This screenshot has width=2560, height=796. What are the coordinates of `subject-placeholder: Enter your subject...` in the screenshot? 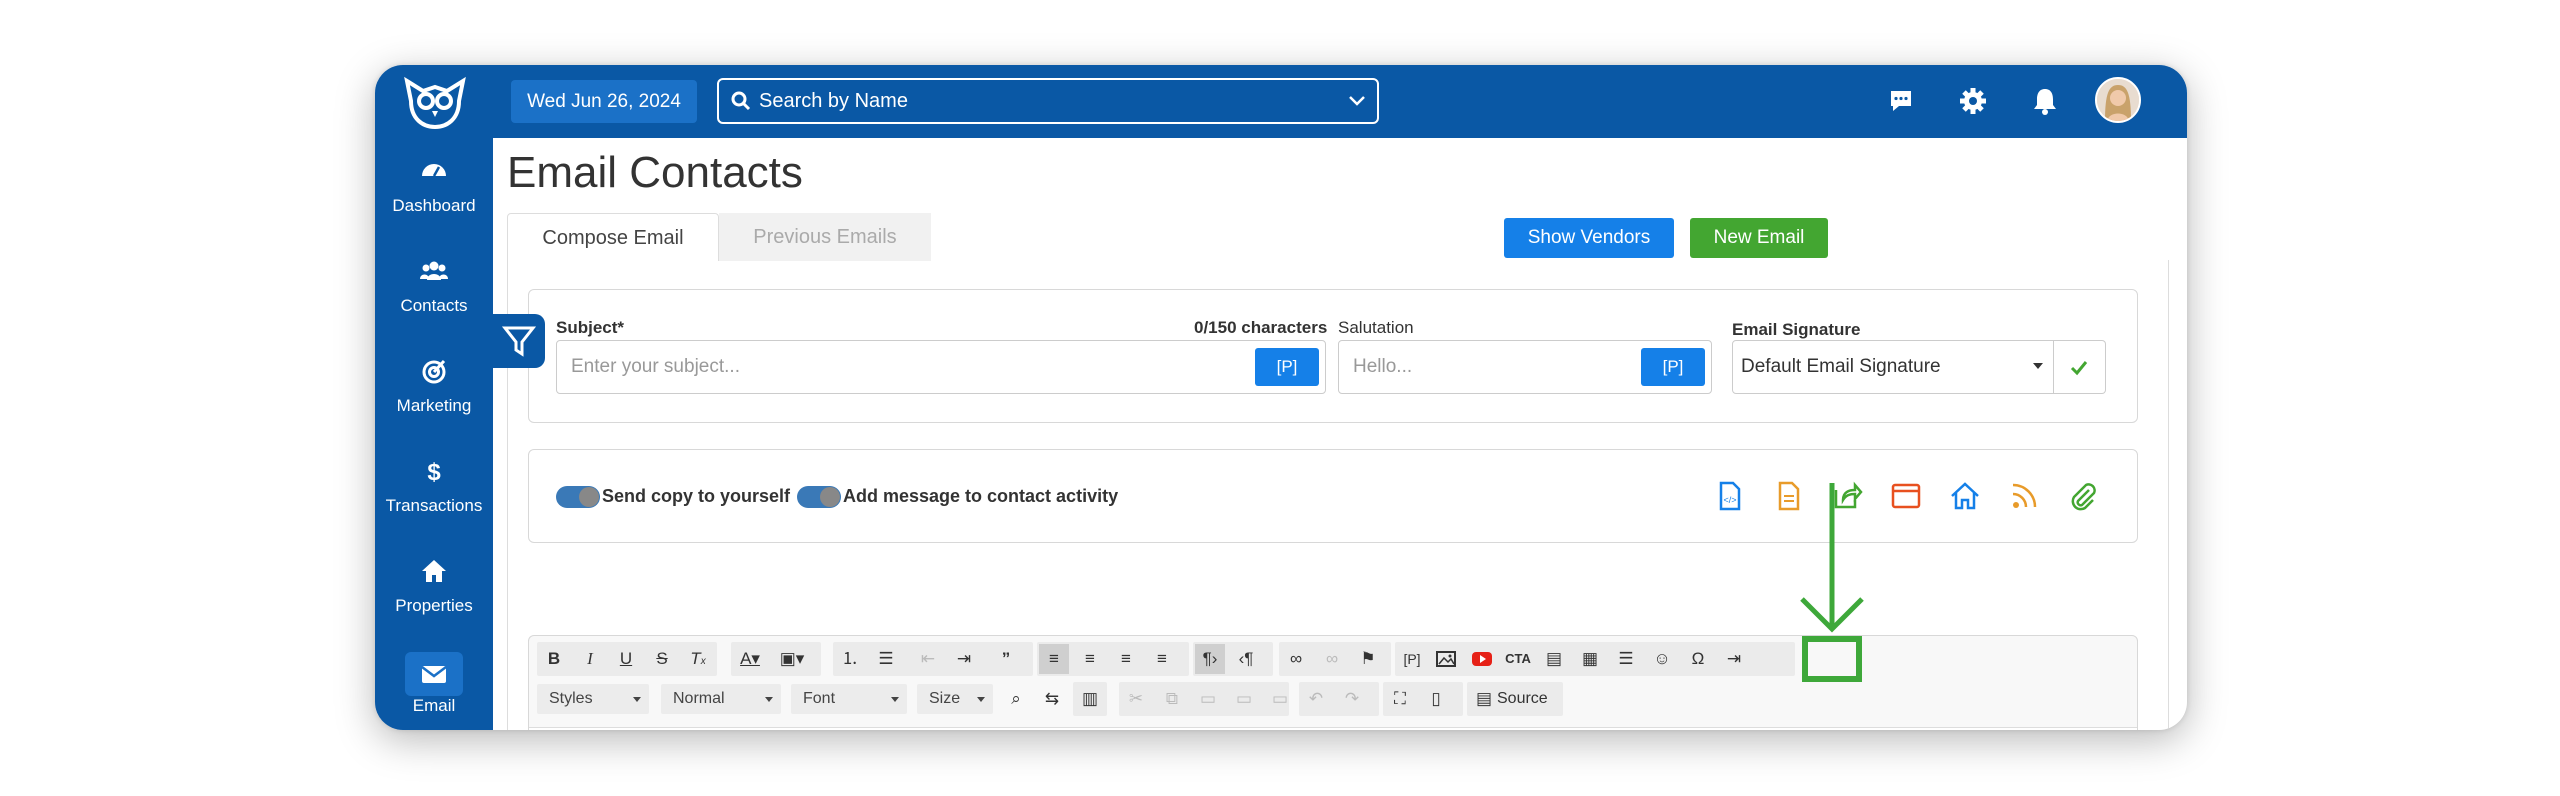 It's located at (655, 366).